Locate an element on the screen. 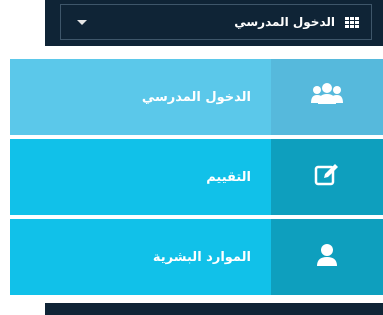 This screenshot has width=383, height=315. menu-item-label: الدخول المدرسي is located at coordinates (196, 97).